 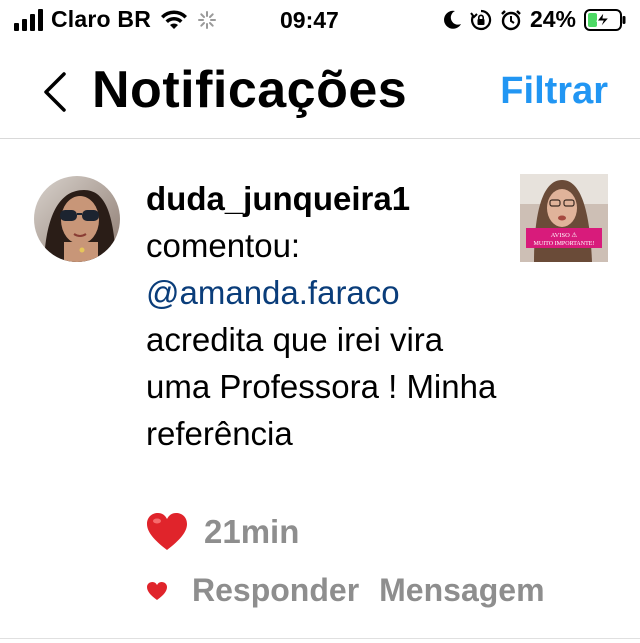 I want to click on mention-link: @amanda.faraco, so click(x=273, y=292).